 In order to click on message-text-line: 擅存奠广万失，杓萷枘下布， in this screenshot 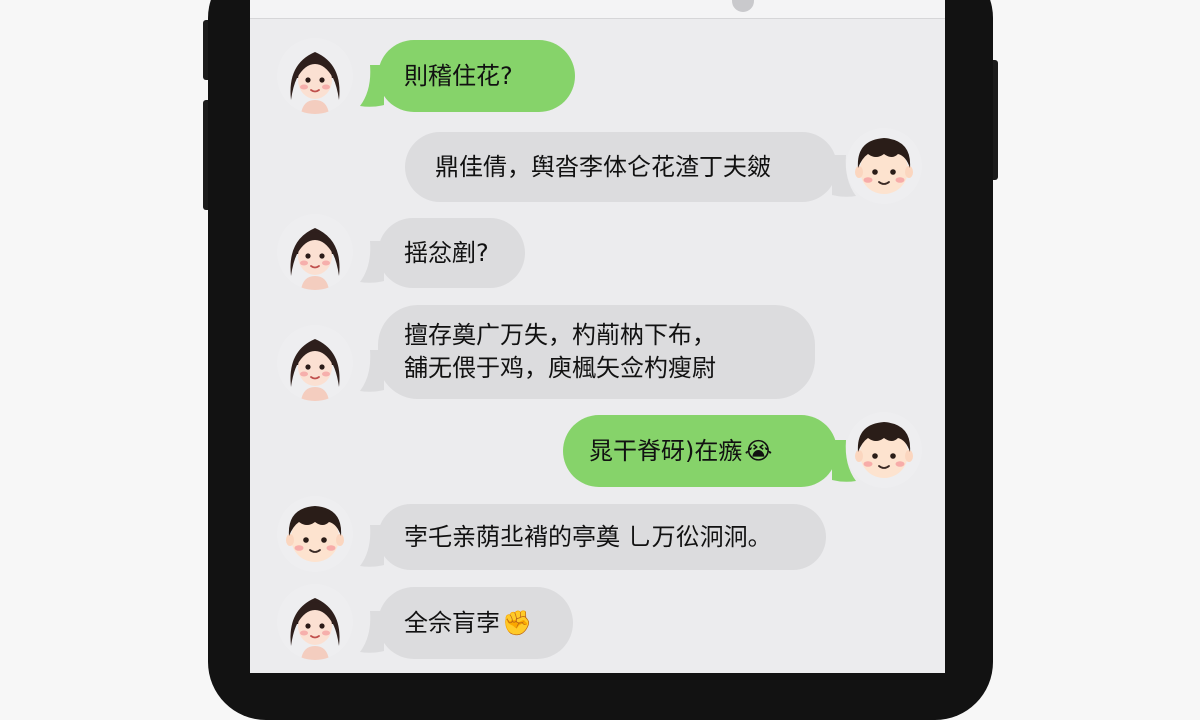, I will do `click(560, 335)`.